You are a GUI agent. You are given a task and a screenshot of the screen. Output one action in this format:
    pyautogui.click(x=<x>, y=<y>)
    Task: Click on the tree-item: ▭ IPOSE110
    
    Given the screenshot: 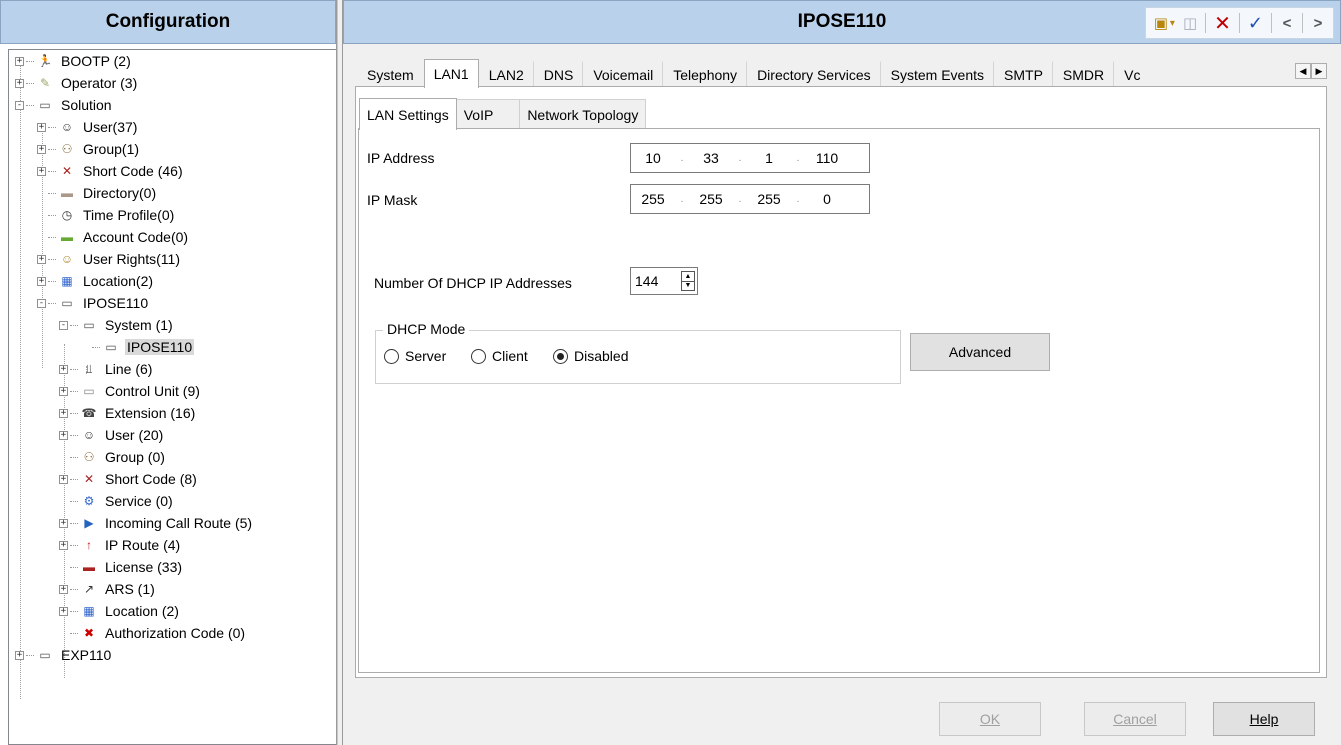 What is the action you would take?
    pyautogui.click(x=138, y=347)
    